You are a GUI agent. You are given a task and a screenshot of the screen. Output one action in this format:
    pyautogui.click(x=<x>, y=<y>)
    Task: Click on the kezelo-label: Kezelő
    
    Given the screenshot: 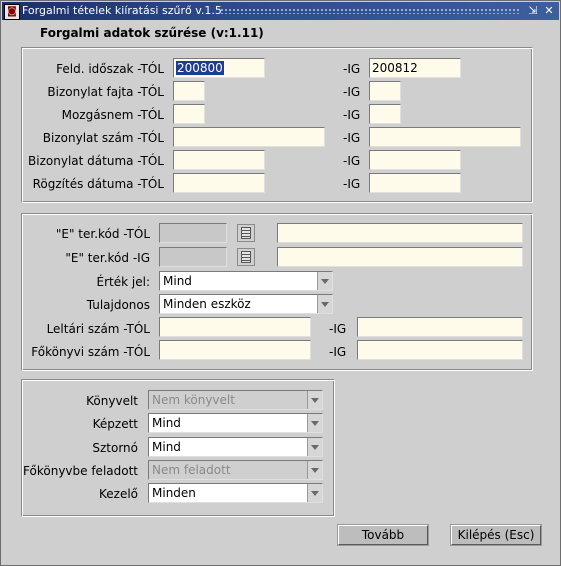 What is the action you would take?
    pyautogui.click(x=118, y=494)
    